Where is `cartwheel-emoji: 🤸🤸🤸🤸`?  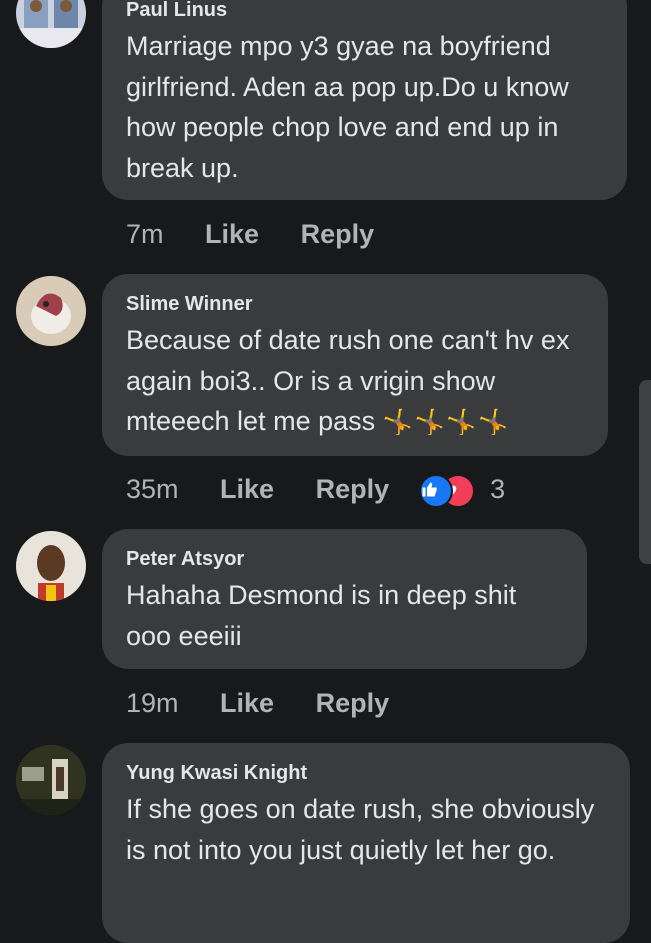
cartwheel-emoji: 🤸🤸🤸🤸 is located at coordinates (446, 422).